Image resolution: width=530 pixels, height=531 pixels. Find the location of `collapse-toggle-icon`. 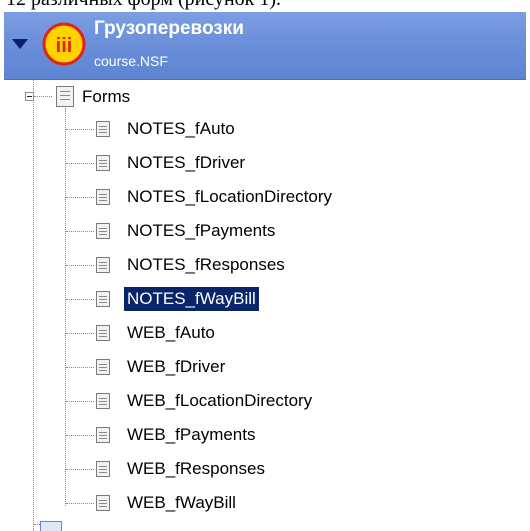

collapse-toggle-icon is located at coordinates (29, 96).